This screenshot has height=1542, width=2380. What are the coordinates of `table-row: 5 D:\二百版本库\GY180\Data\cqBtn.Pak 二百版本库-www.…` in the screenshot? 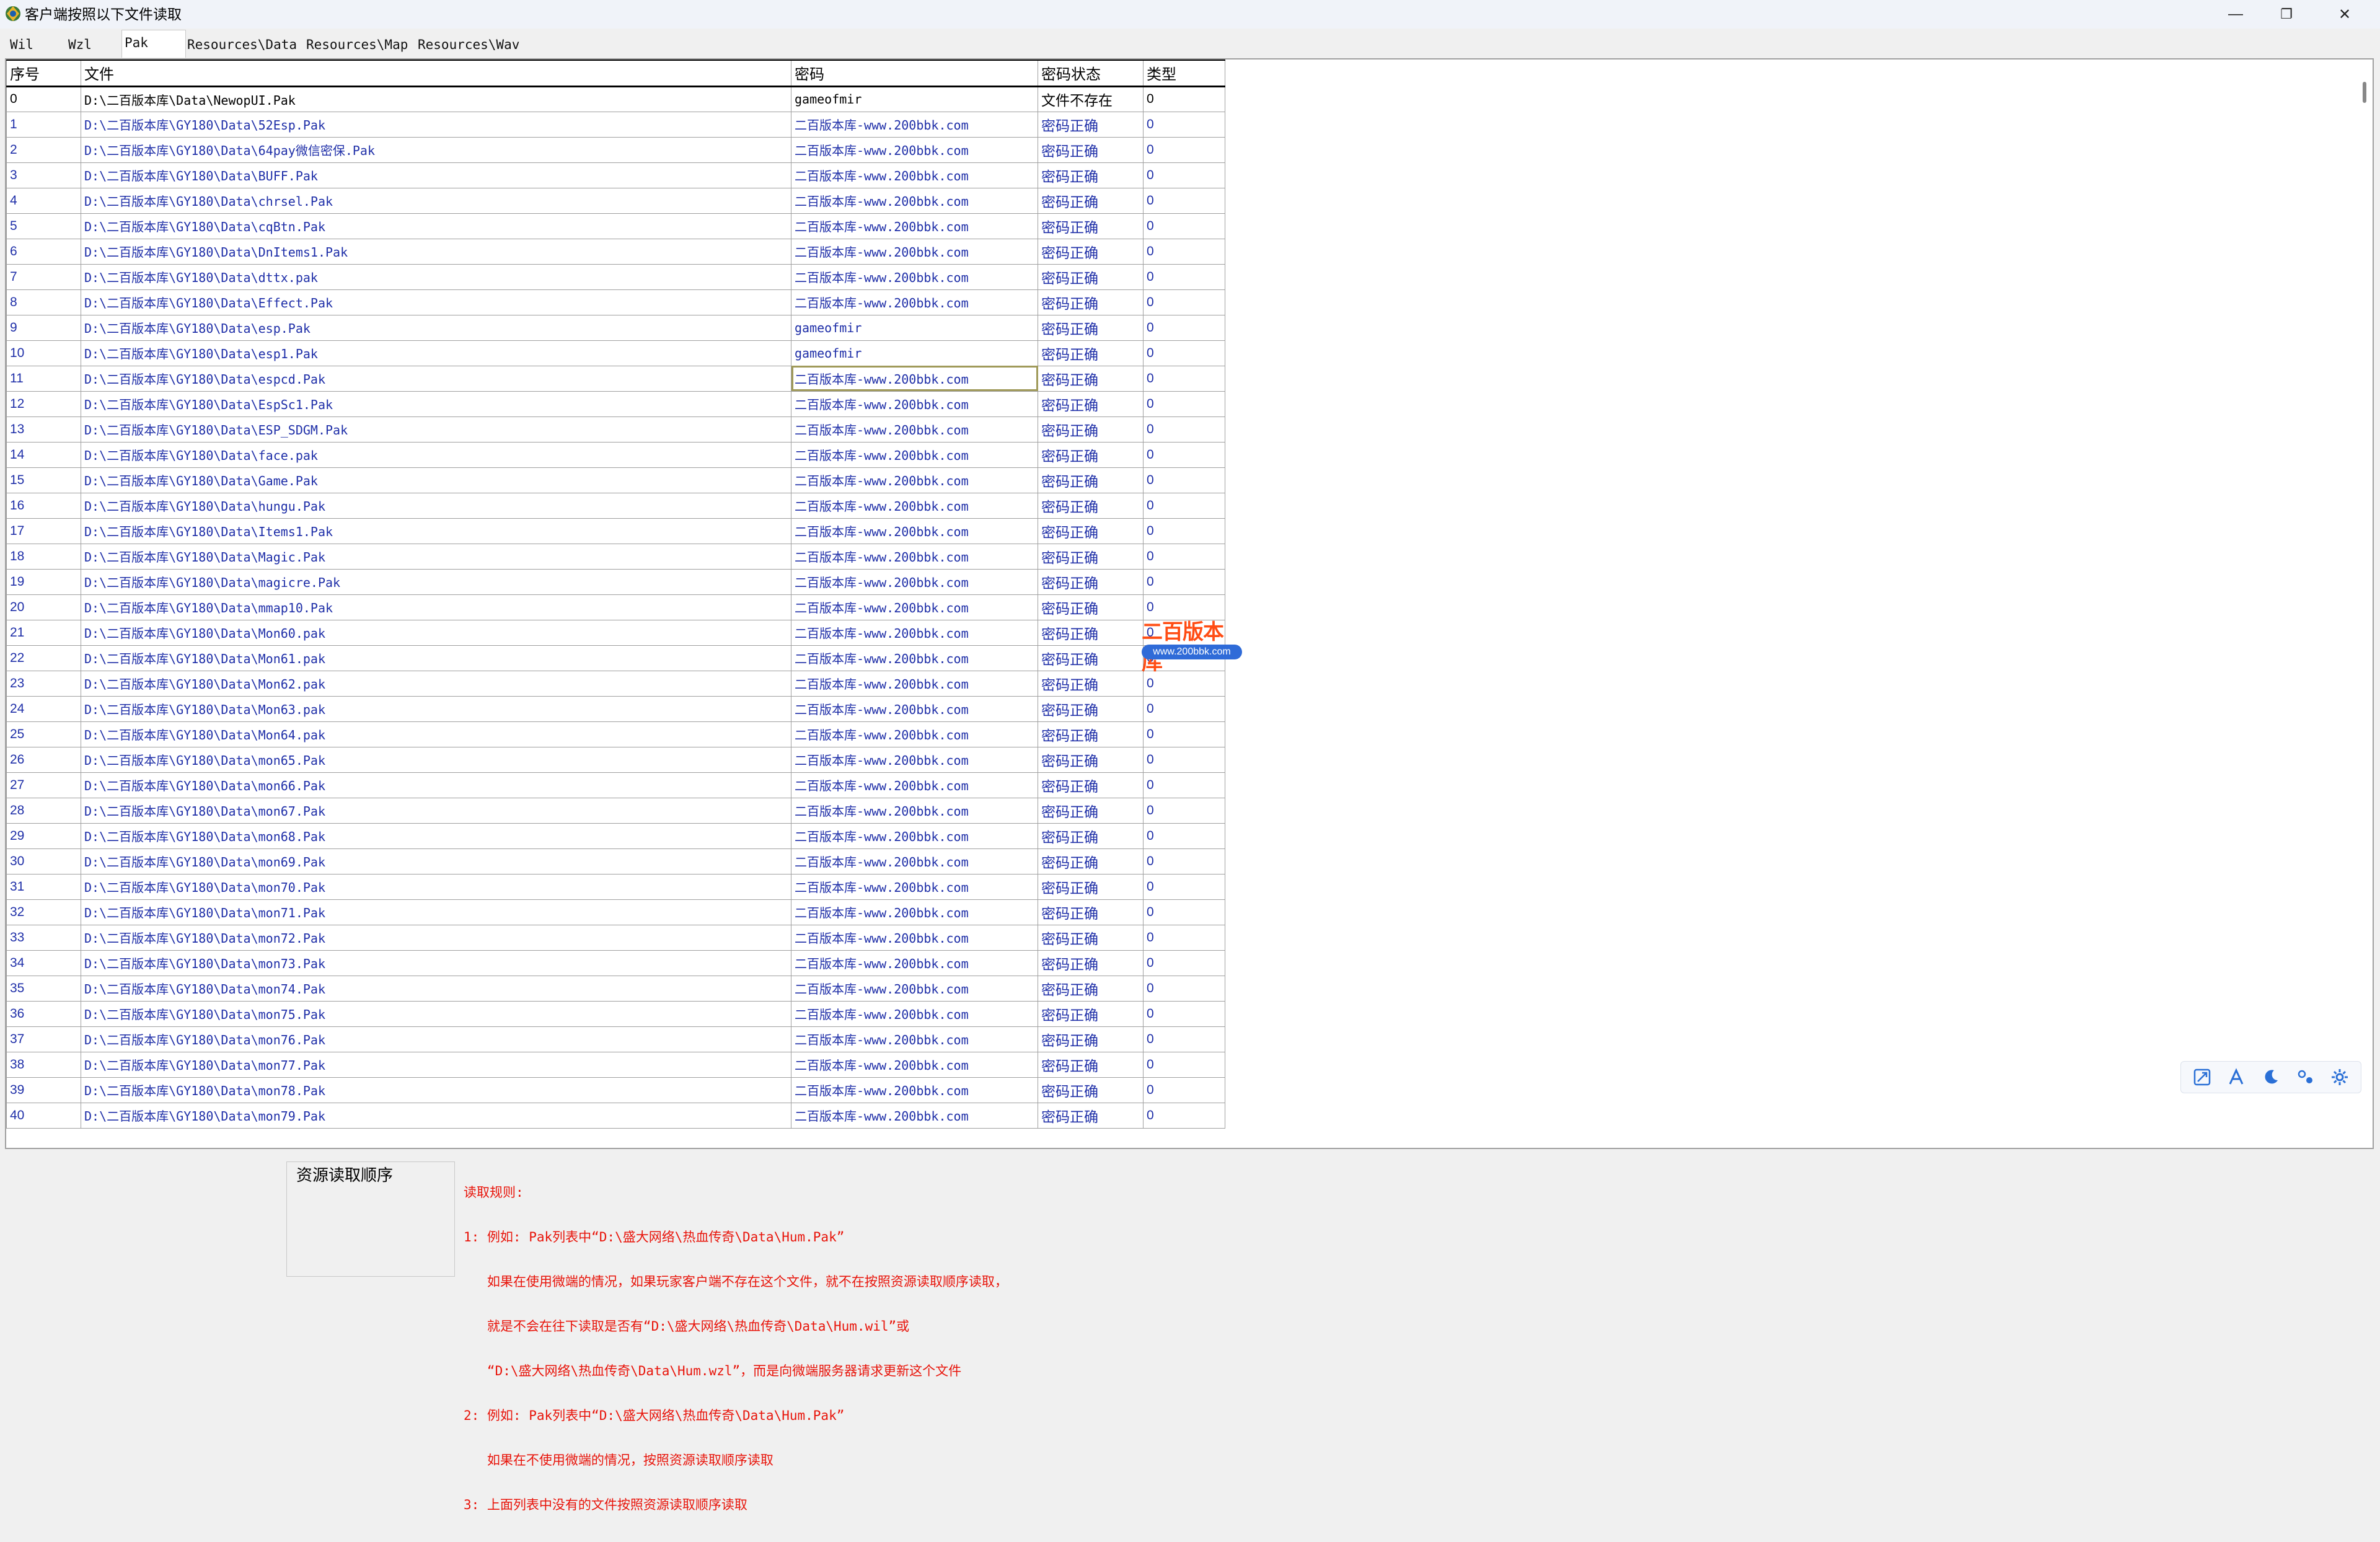 It's located at (615, 226).